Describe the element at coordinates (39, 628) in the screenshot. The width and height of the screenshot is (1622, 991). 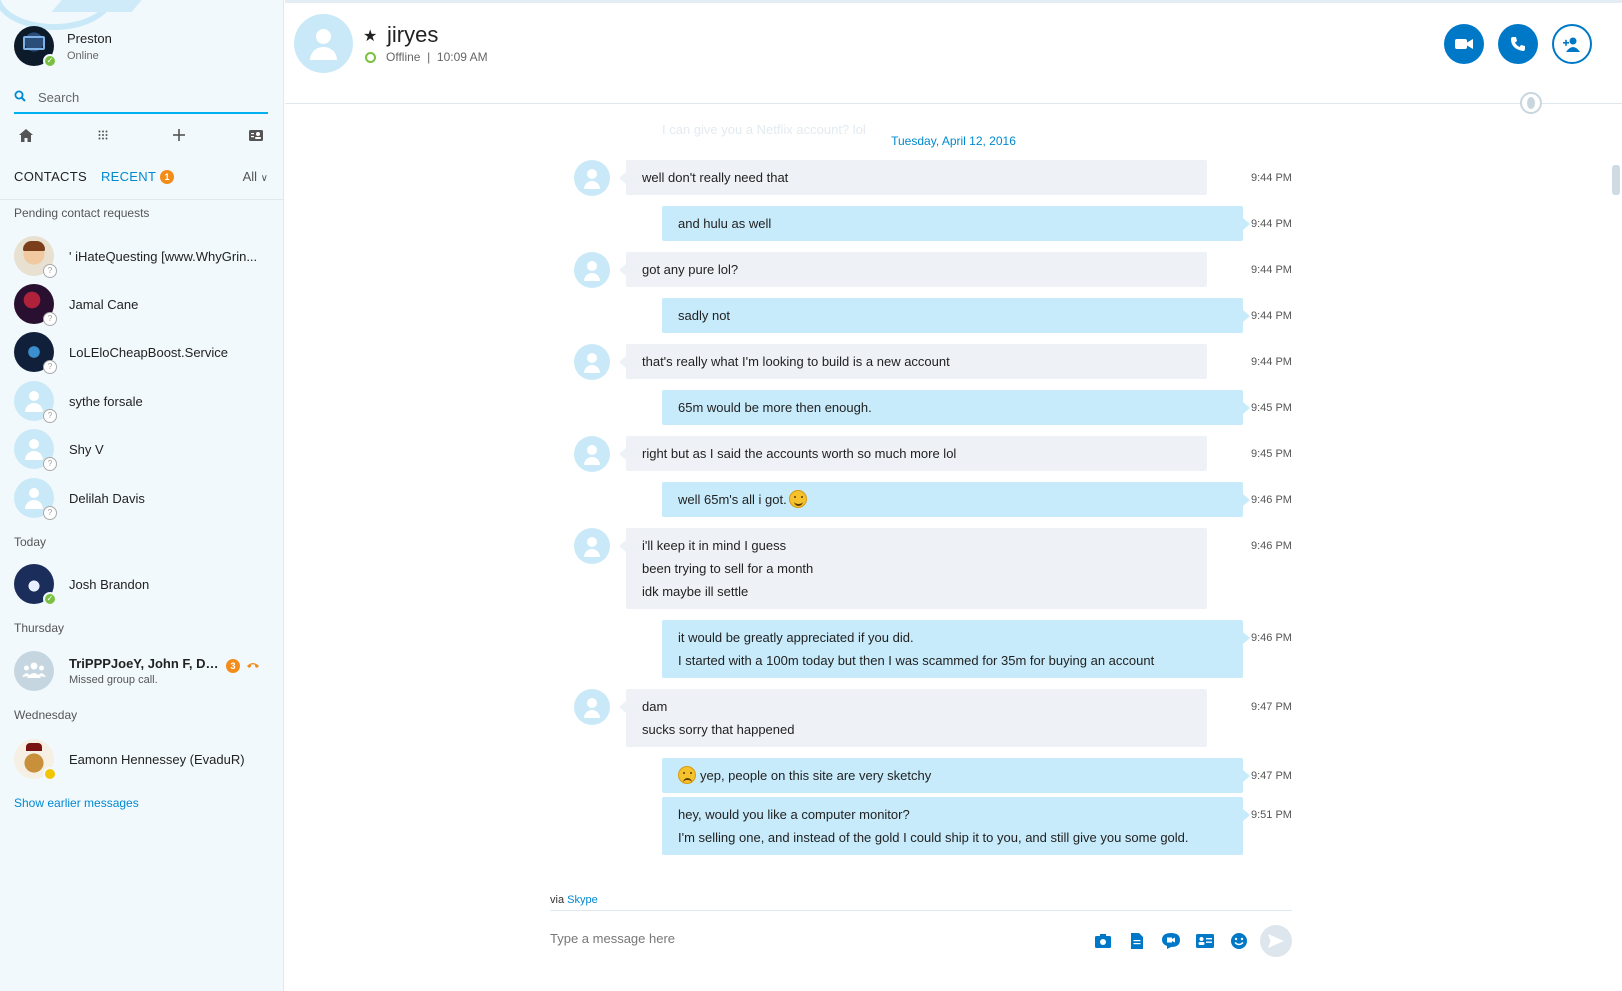
I see `section-thursday: Thursday` at that location.